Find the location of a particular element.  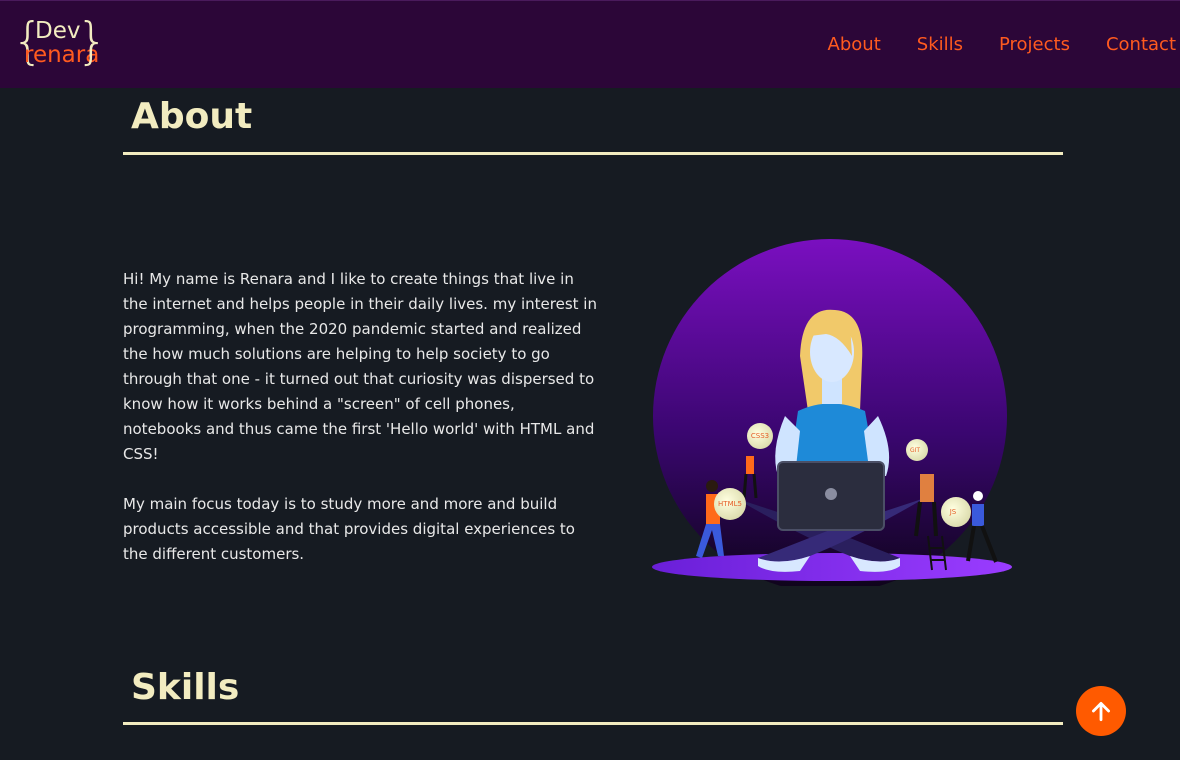

skills-divider is located at coordinates (593, 723).